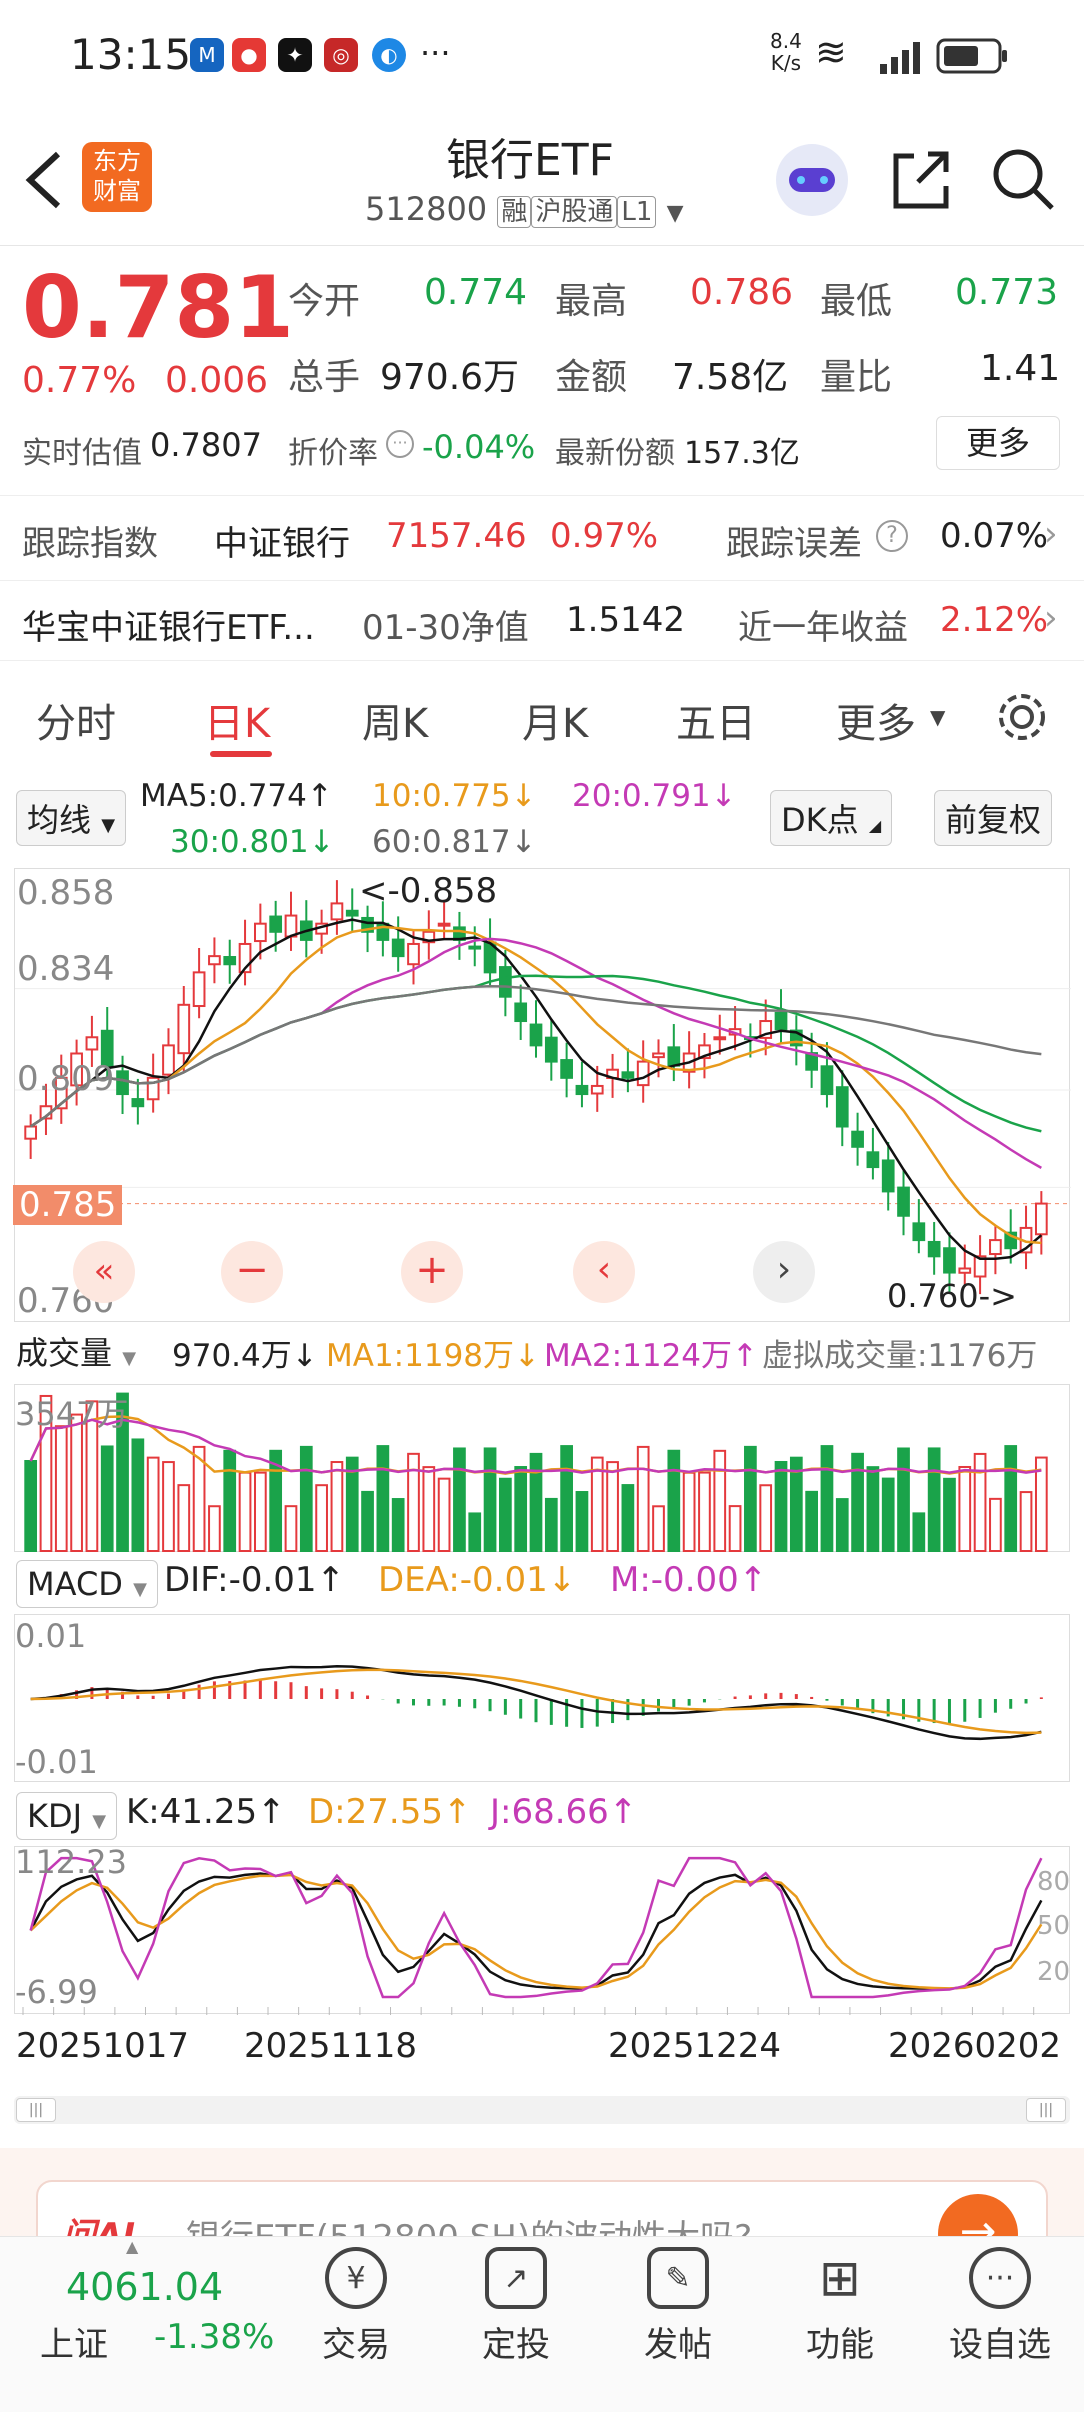 Image resolution: width=1084 pixels, height=2412 pixels. Describe the element at coordinates (952, 1296) in the screenshot. I see `low-marker: 0.760->` at that location.